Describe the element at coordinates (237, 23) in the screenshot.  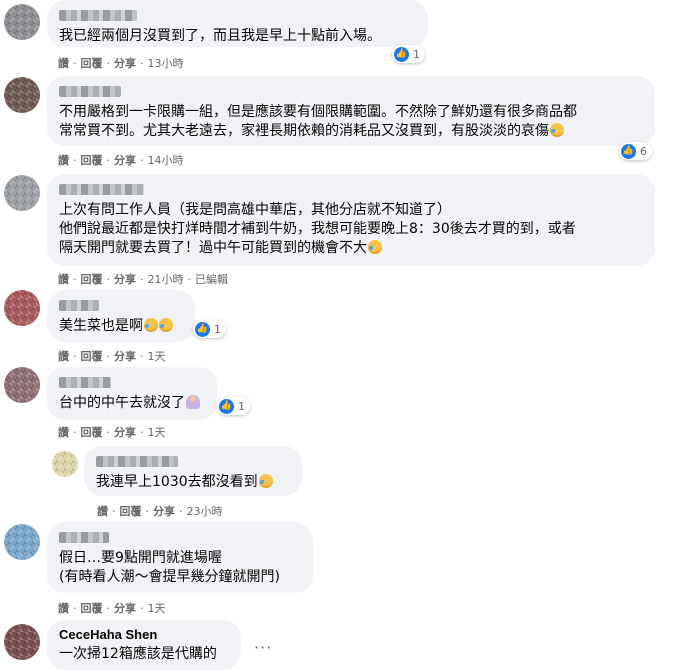
I see `comment-bubble: 我已經兩個月沒買到了，而且我是早上十點前入場。` at that location.